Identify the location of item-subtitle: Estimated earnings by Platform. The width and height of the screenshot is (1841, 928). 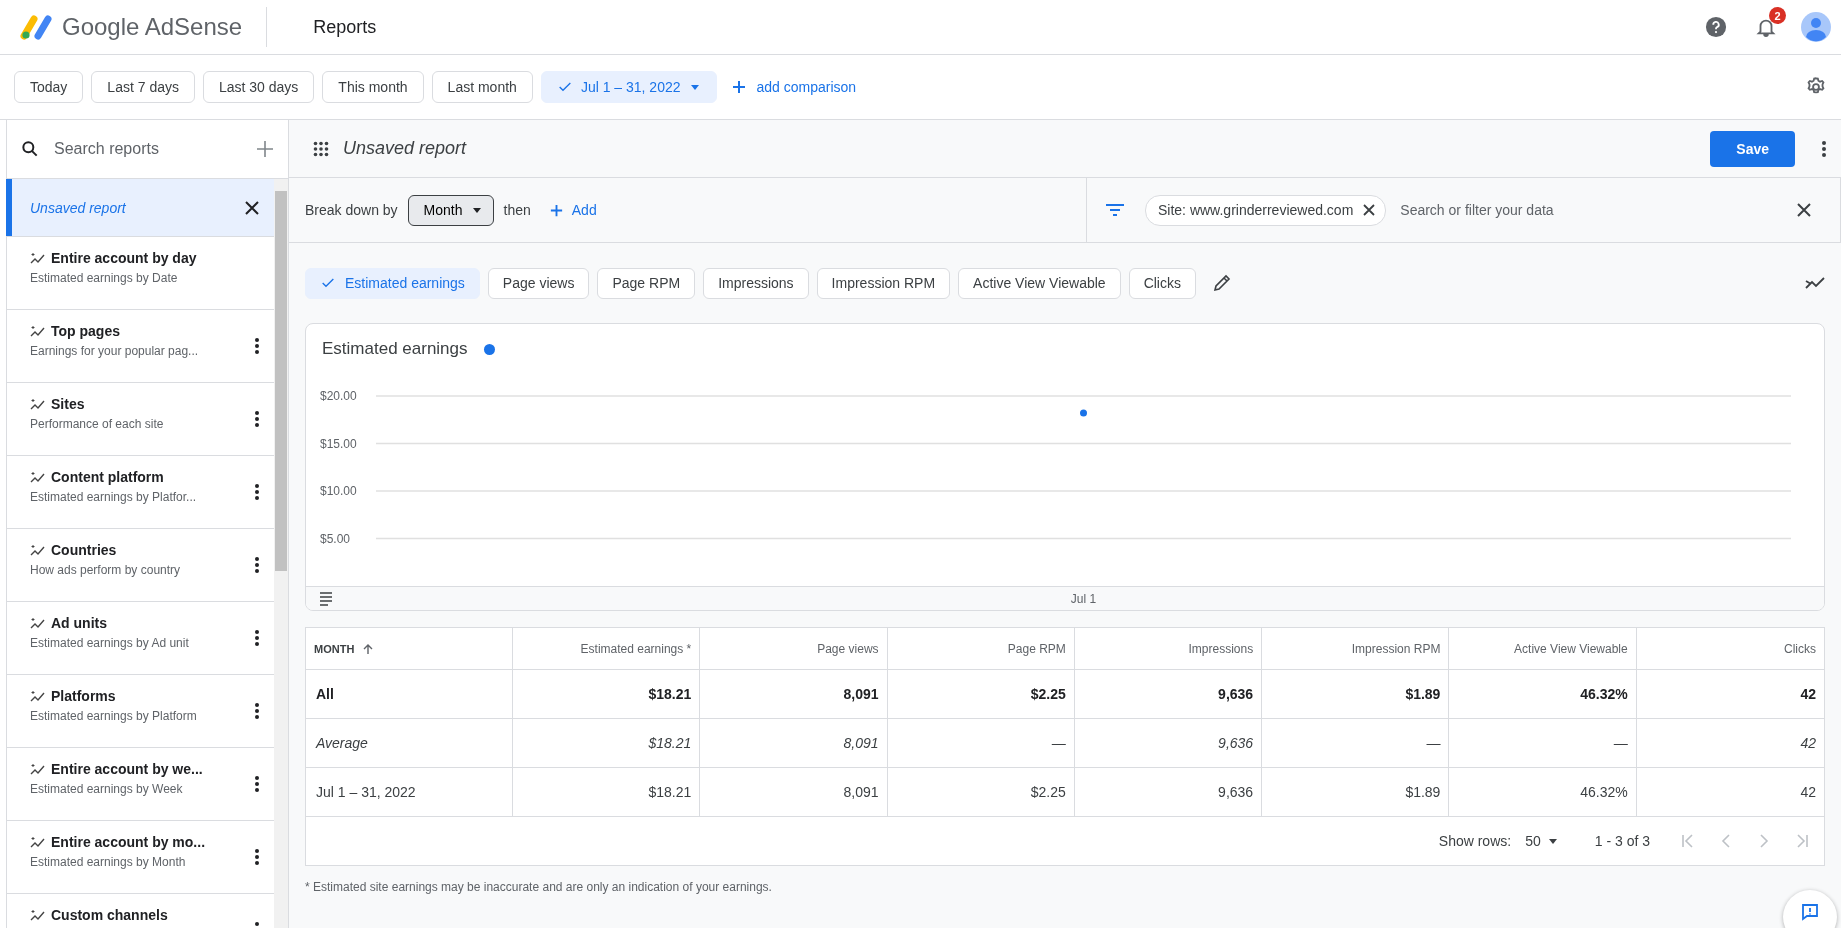
(114, 716).